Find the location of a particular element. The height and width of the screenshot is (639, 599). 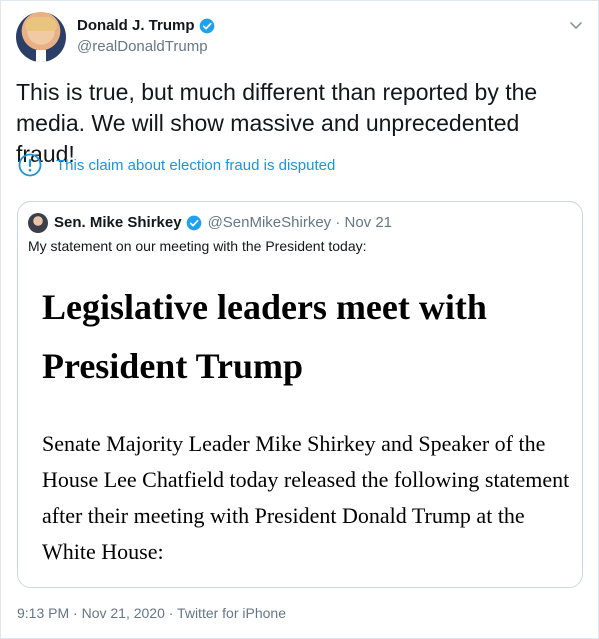

author-handle: @realDonaldTrump is located at coordinates (142, 46).